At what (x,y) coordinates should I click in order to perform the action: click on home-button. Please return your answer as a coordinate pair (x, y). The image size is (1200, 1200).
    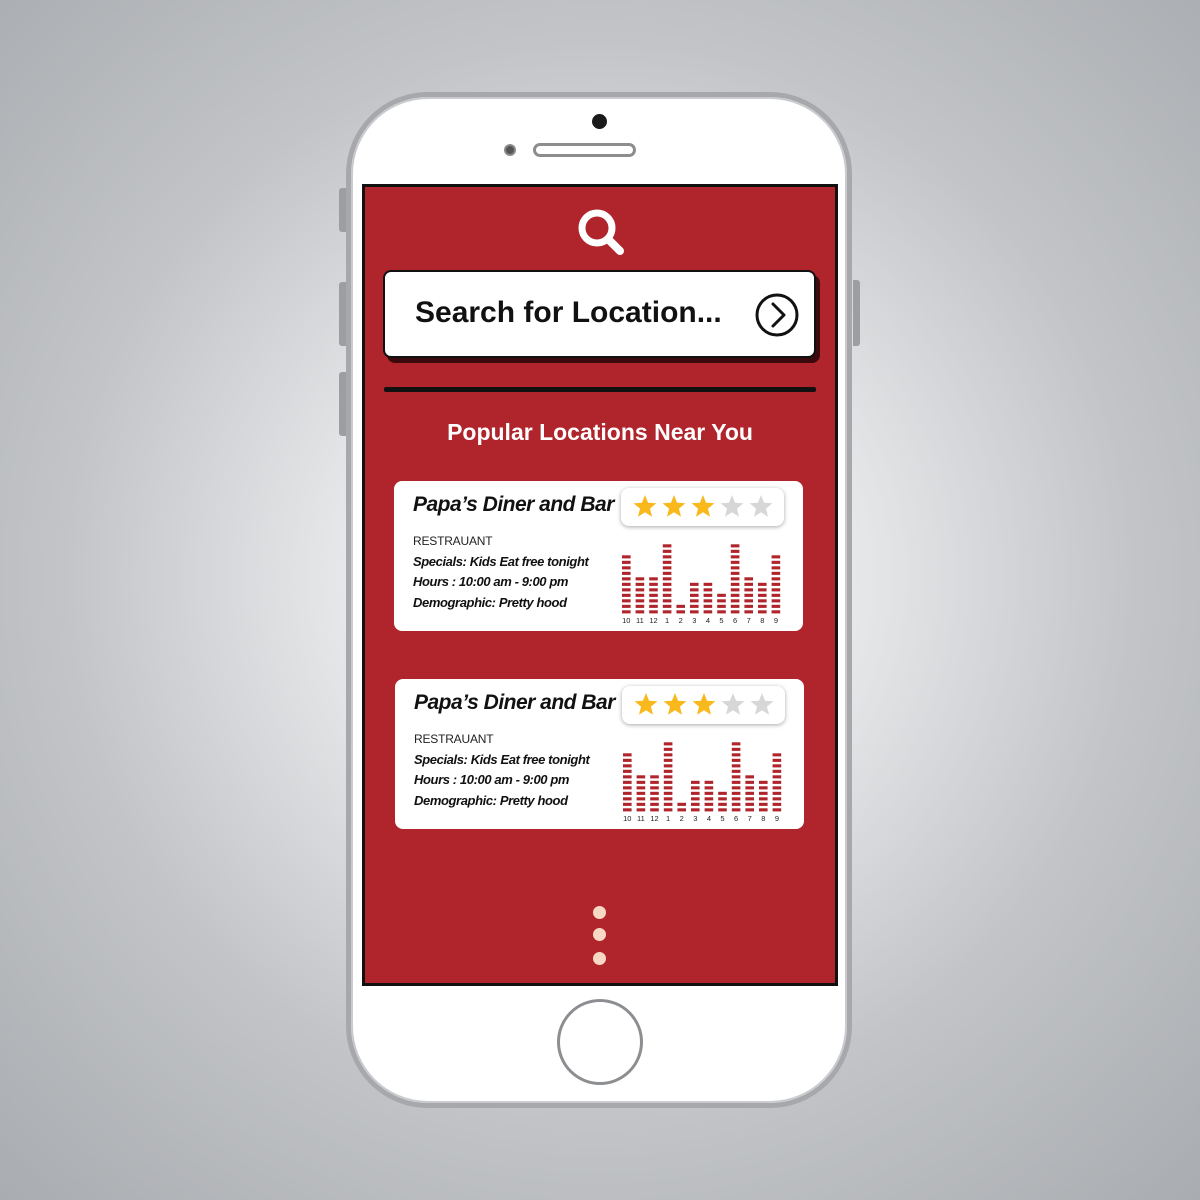
    Looking at the image, I should click on (600, 1042).